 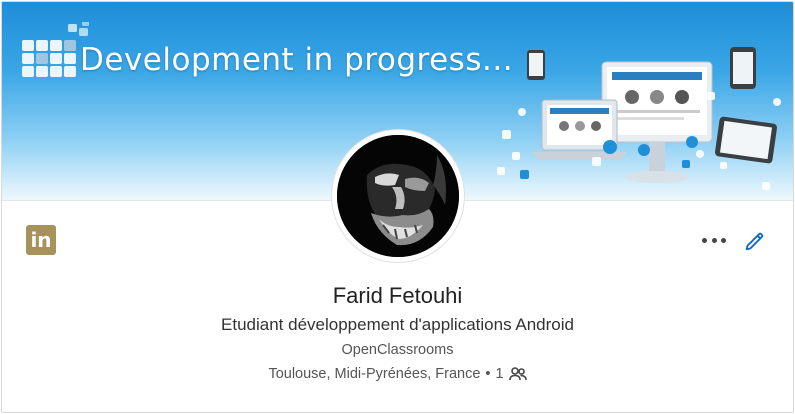 I want to click on profile-location-row: Toulouse, Midi-Pyrénées, France • 1, so click(x=397, y=374).